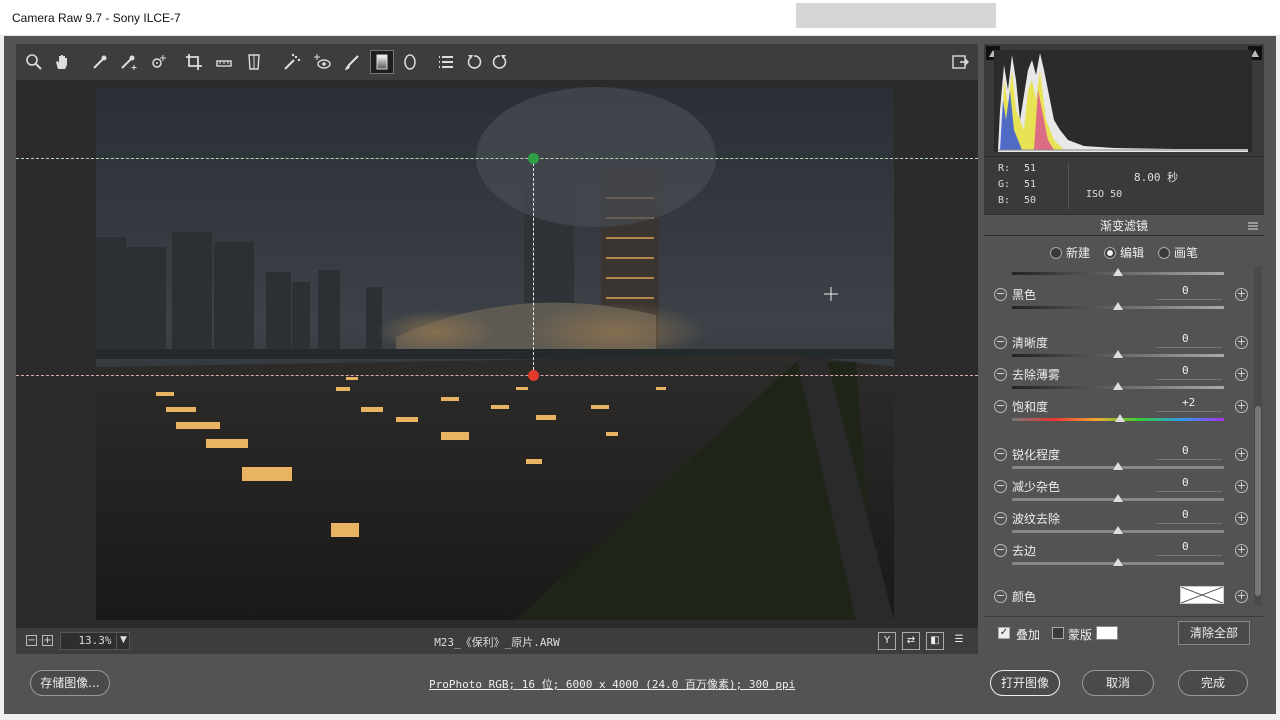 Image resolution: width=1280 pixels, height=720 pixels. What do you see at coordinates (887, 641) in the screenshot?
I see `view-y-button: Y` at bounding box center [887, 641].